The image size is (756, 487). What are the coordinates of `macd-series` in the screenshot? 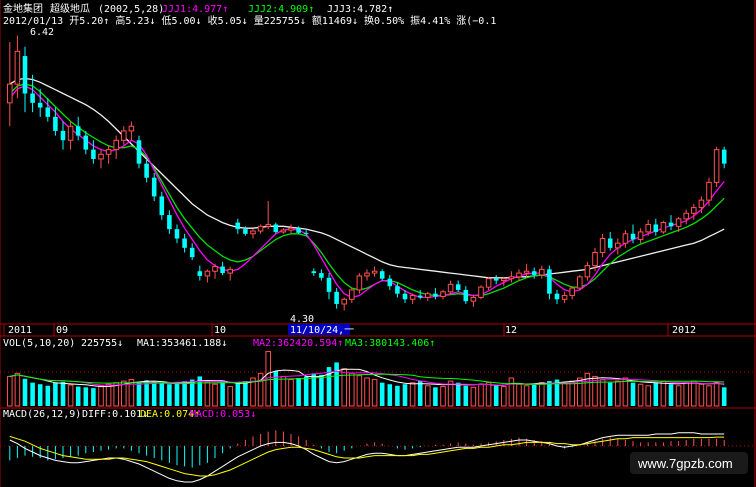 It's located at (367, 456).